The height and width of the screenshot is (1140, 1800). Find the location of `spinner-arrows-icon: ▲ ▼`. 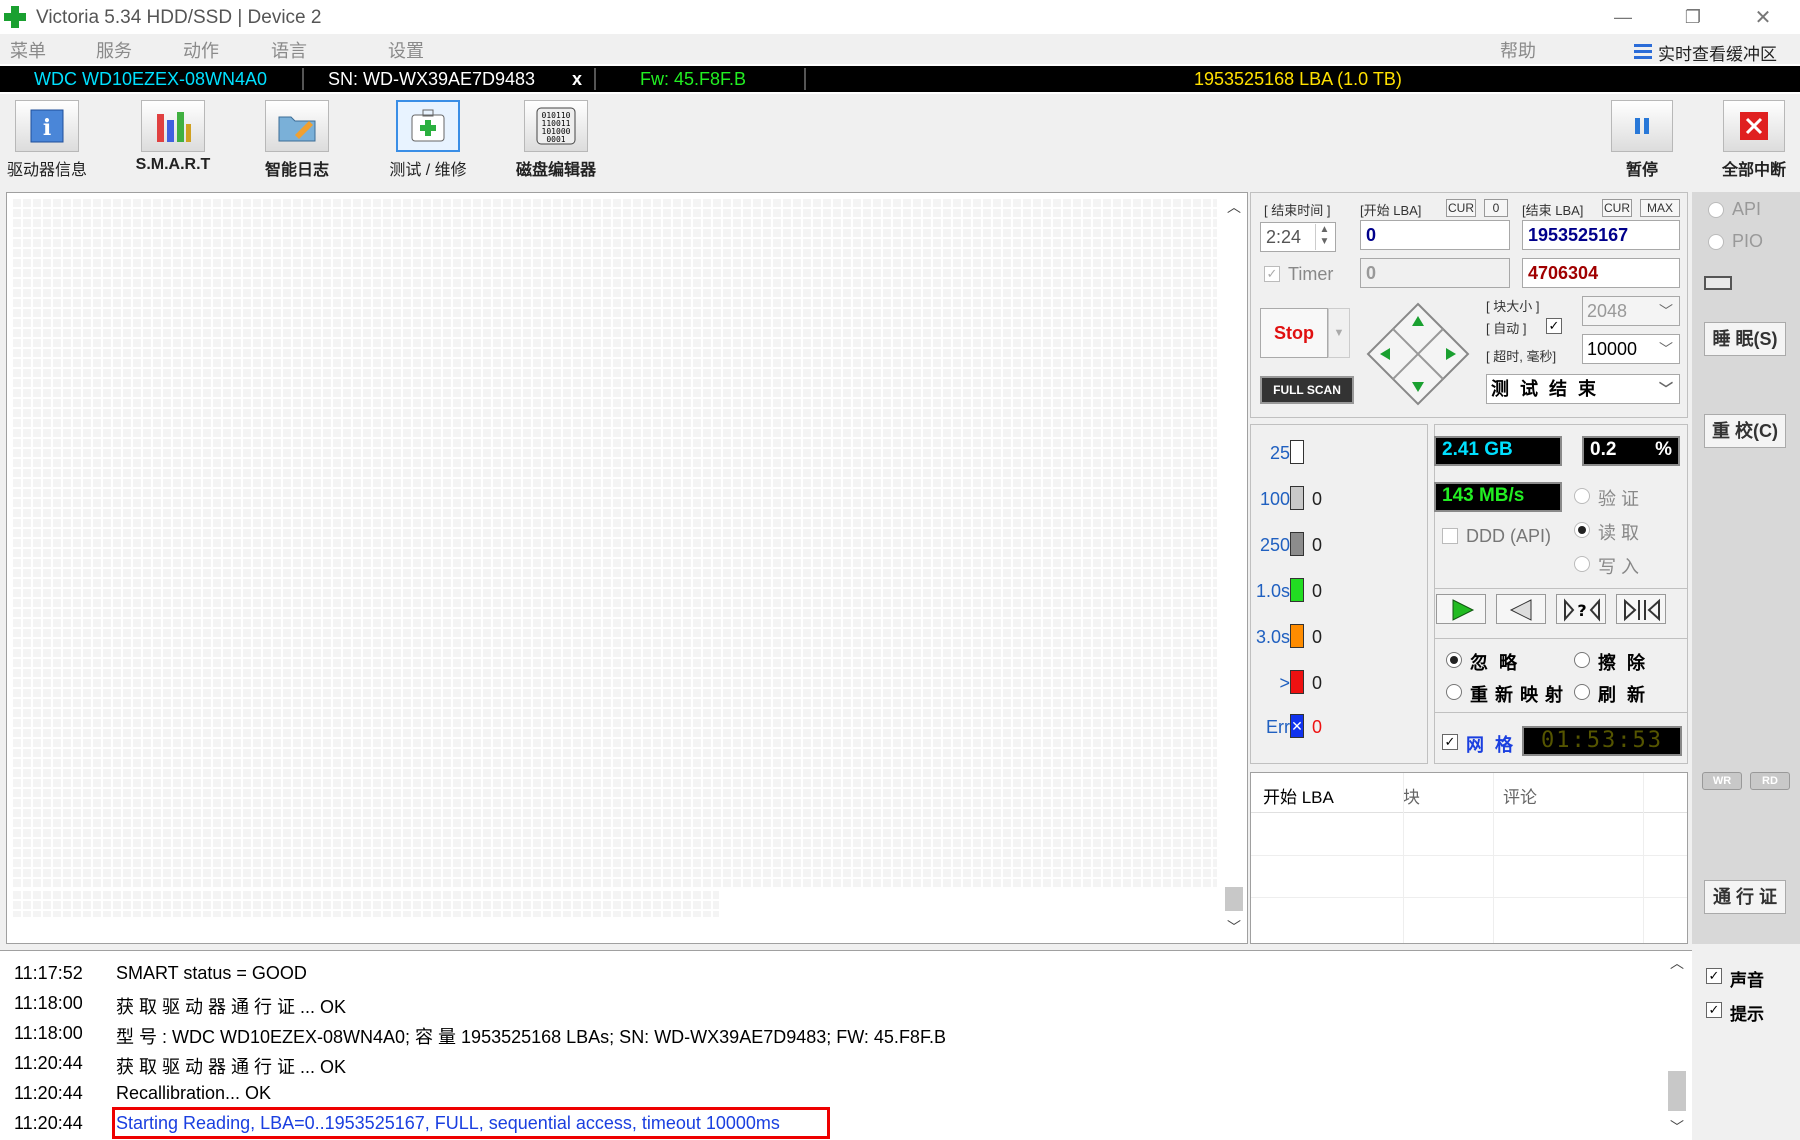

spinner-arrows-icon: ▲ ▼ is located at coordinates (1324, 237).